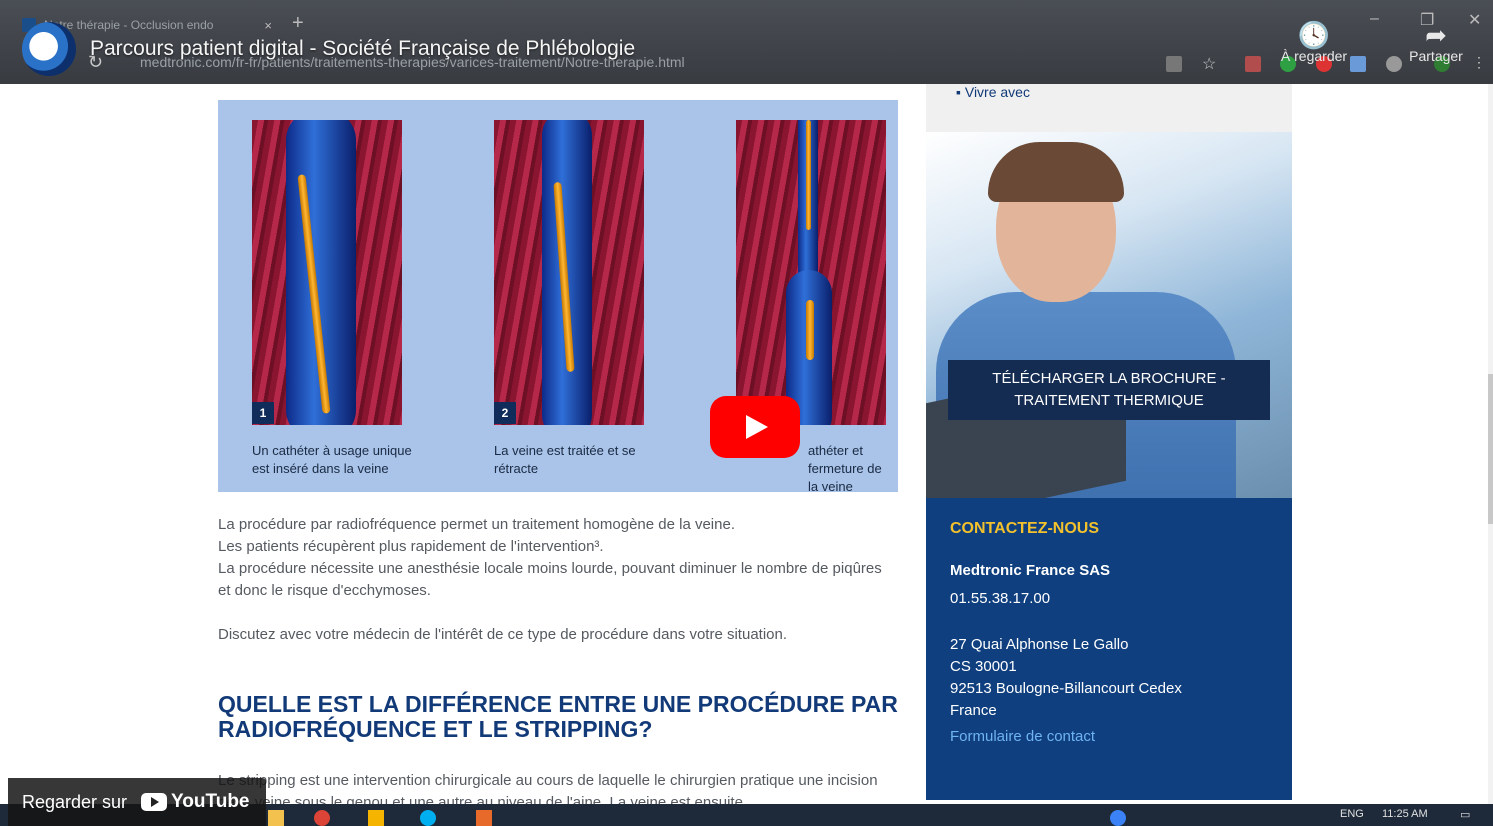  I want to click on address-line: France, so click(973, 710).